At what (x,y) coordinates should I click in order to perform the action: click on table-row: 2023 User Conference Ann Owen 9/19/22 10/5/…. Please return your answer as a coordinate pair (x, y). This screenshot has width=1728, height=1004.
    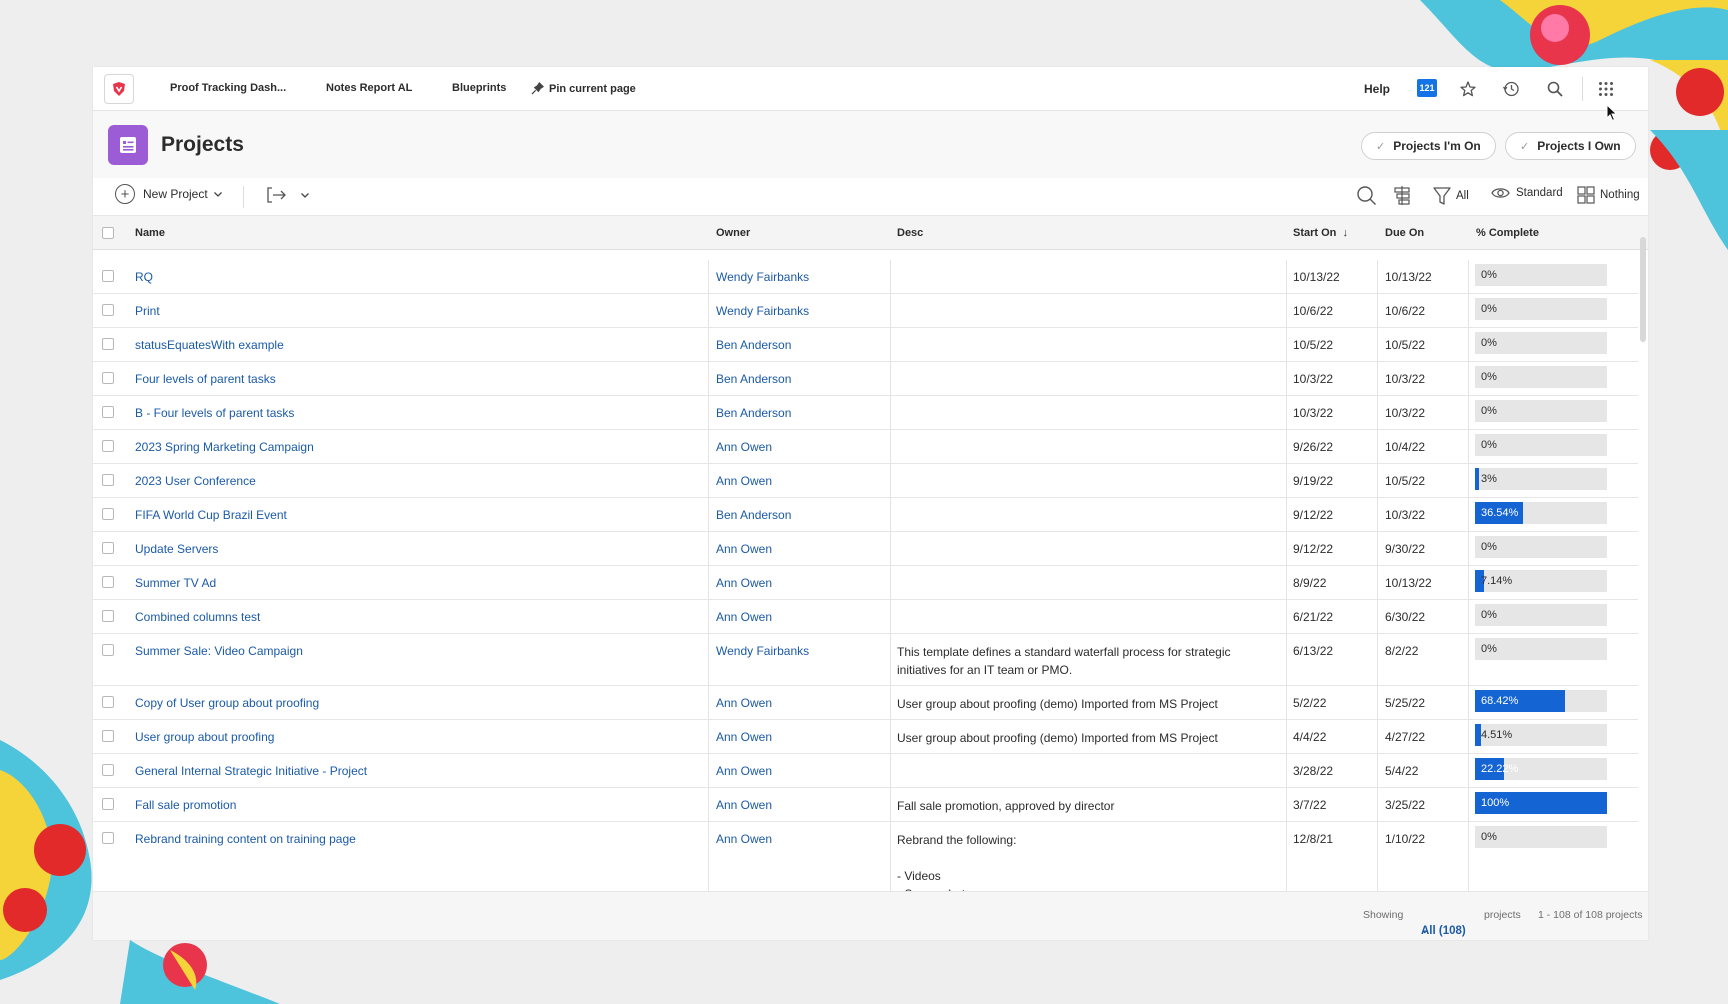
    Looking at the image, I should click on (865, 481).